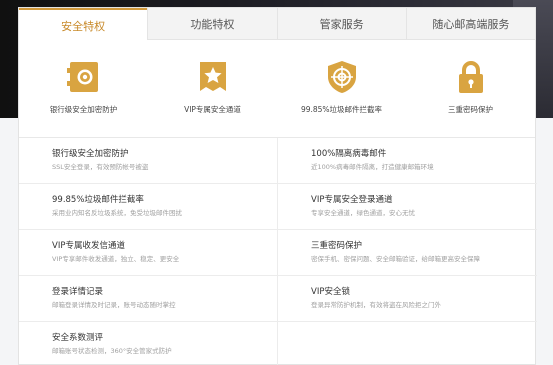  I want to click on target-shield-icon, so click(341, 77).